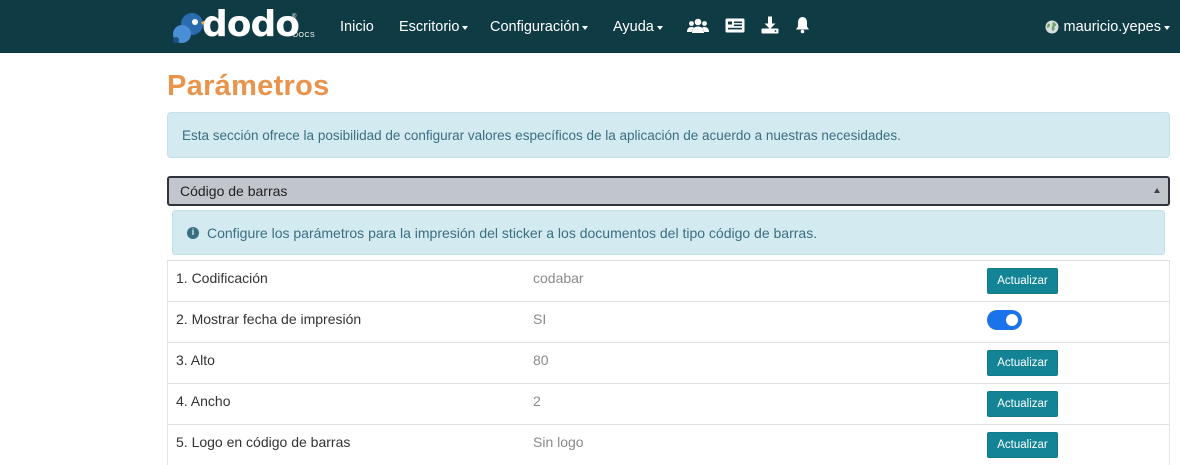 Image resolution: width=1180 pixels, height=465 pixels. I want to click on nav-item-label: Inicio, so click(357, 26).